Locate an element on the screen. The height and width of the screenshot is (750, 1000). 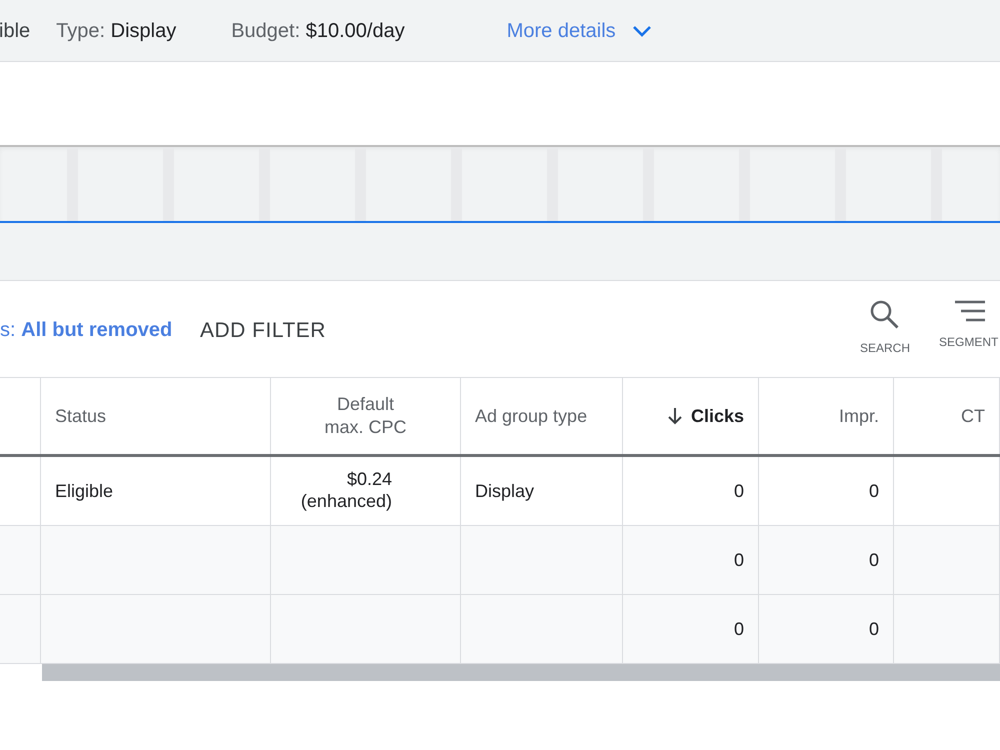
summary-item: Budget: $10.00/day is located at coordinates (318, 31).